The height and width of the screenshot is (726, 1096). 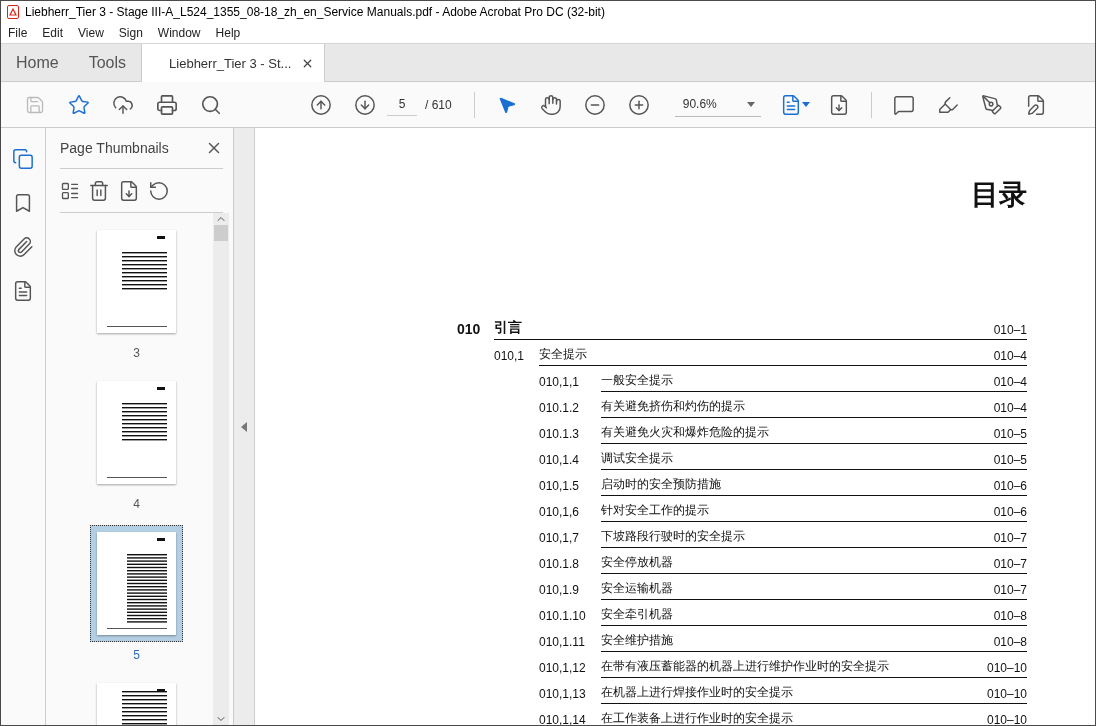 I want to click on minus-icon, so click(x=594, y=104).